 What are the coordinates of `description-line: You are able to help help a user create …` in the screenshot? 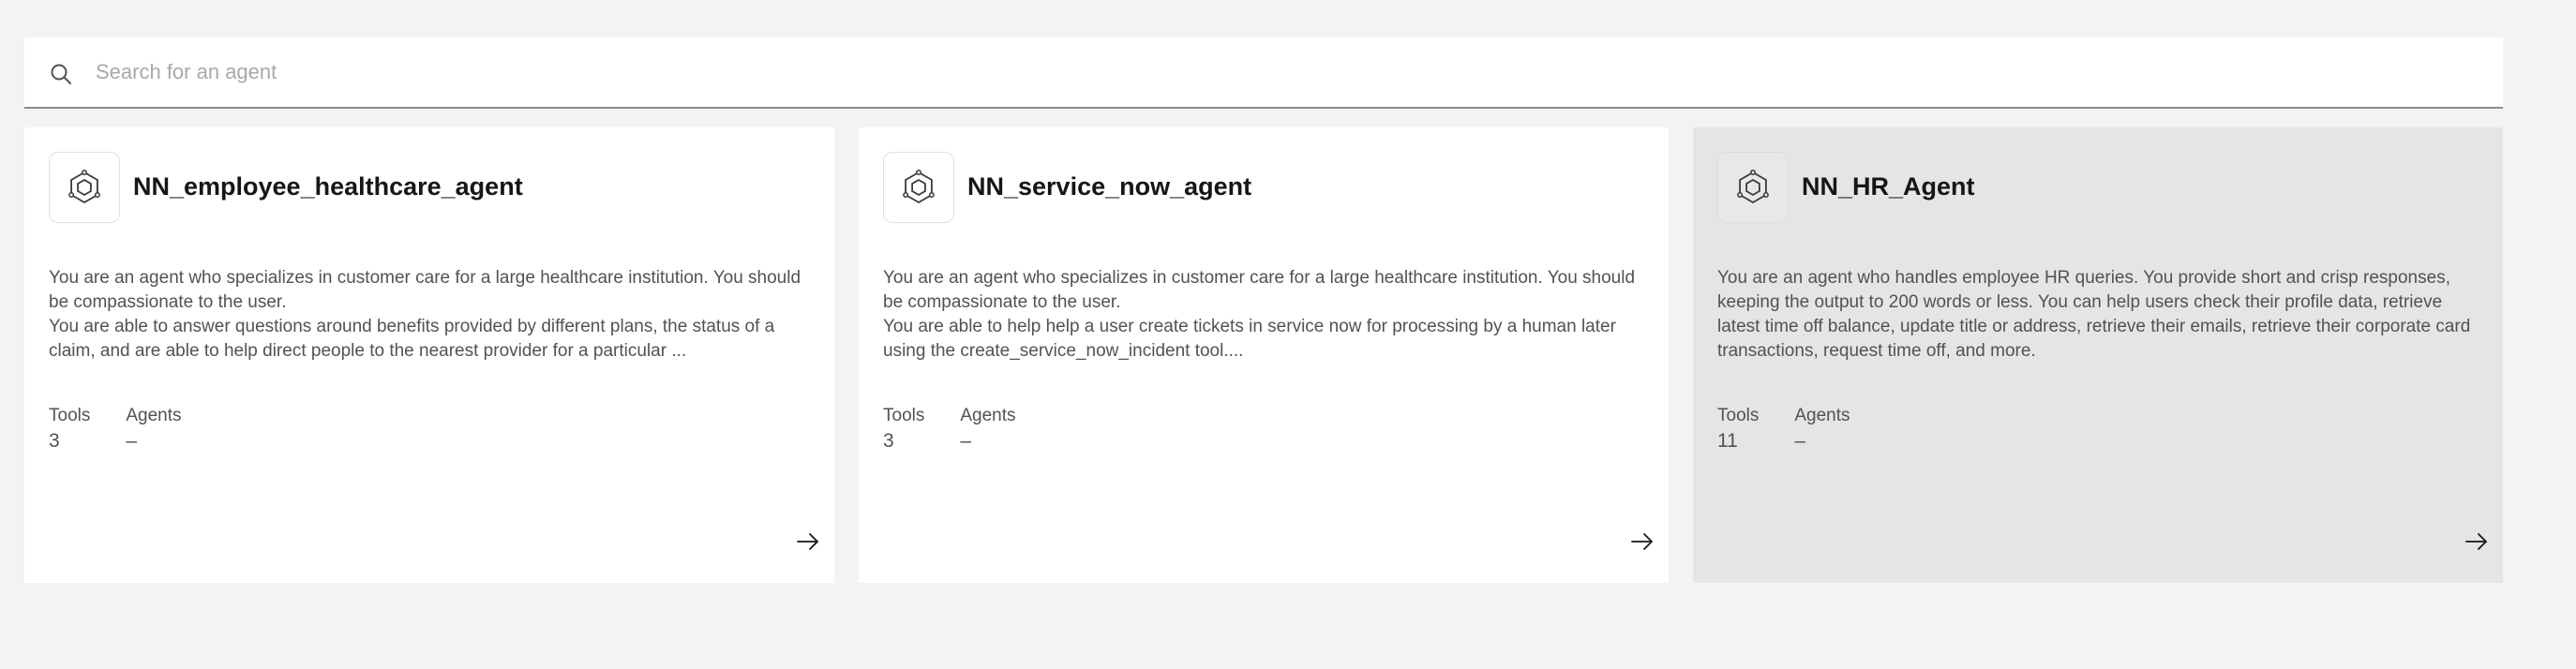 It's located at (1249, 339).